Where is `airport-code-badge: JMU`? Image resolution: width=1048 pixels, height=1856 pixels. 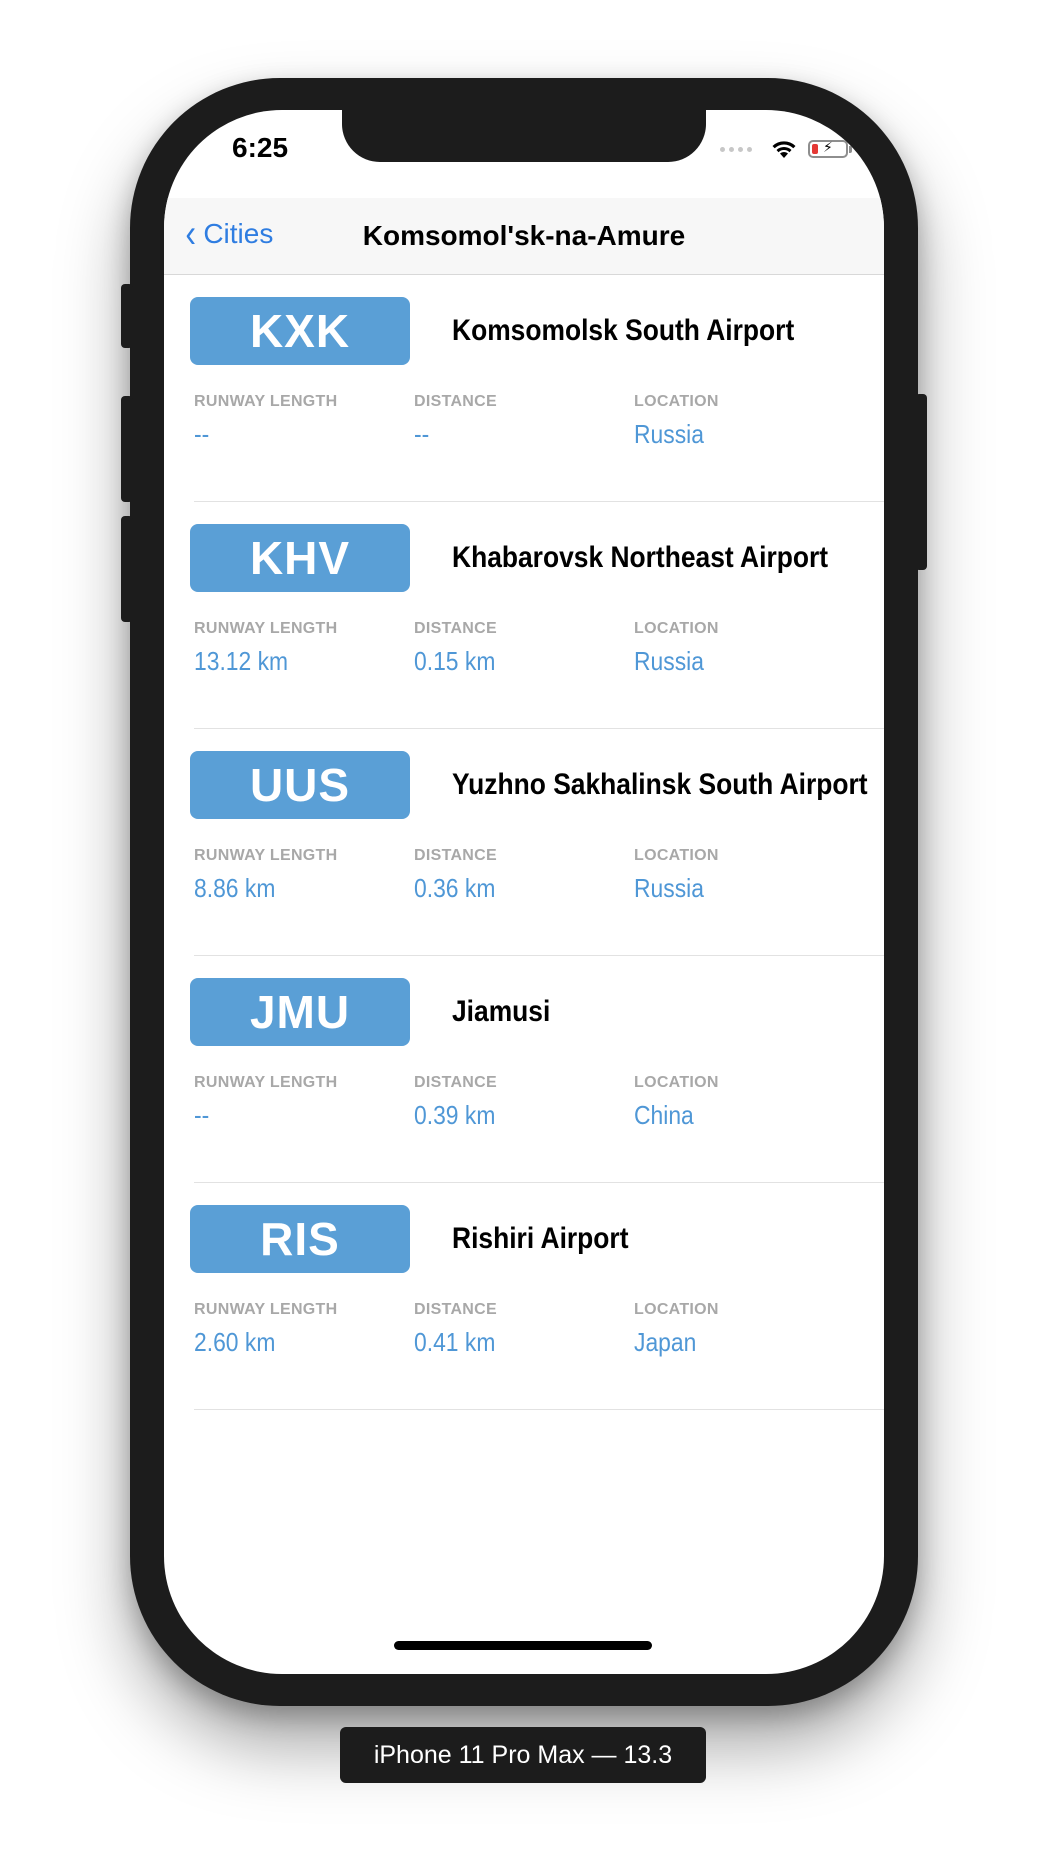
airport-code-badge: JMU is located at coordinates (300, 1012).